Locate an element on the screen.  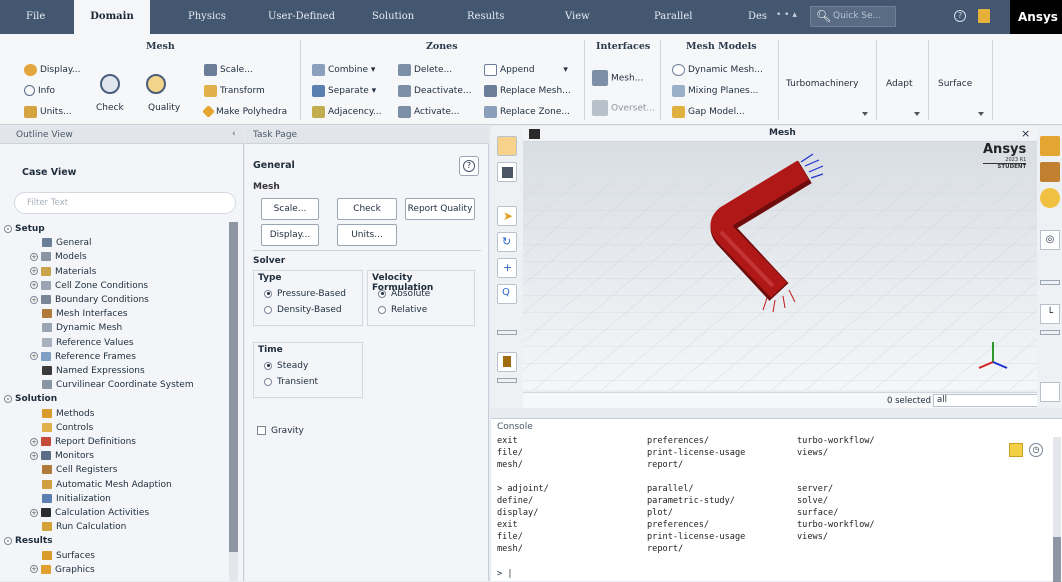
transform-button: Transform is located at coordinates (234, 91).